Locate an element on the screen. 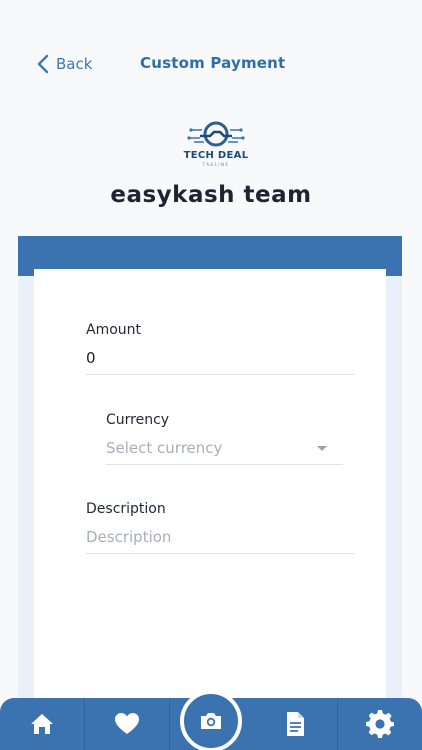  top-bar: Back Custom Payment is located at coordinates (211, 55).